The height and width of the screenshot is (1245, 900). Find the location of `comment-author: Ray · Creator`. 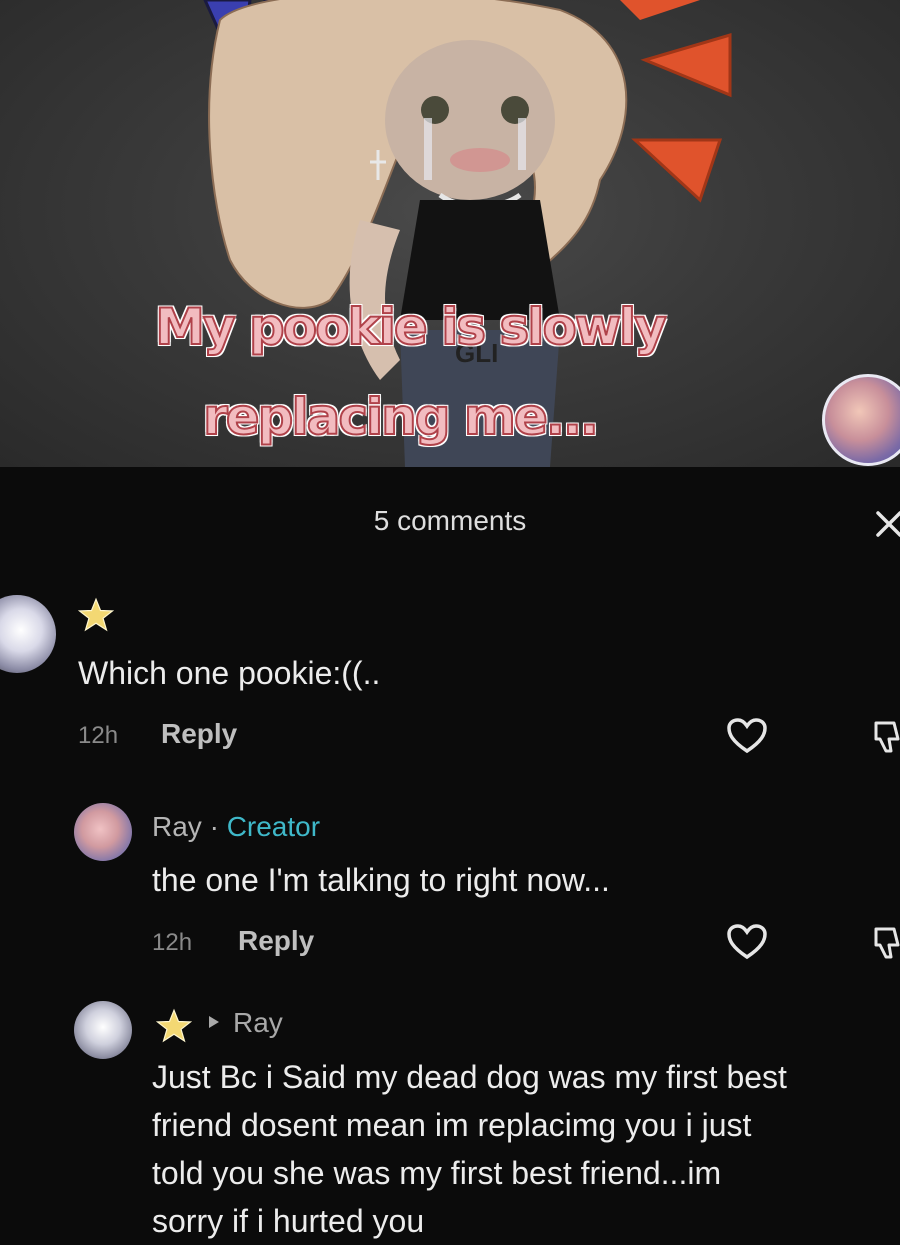

comment-author: Ray · Creator is located at coordinates (236, 827).